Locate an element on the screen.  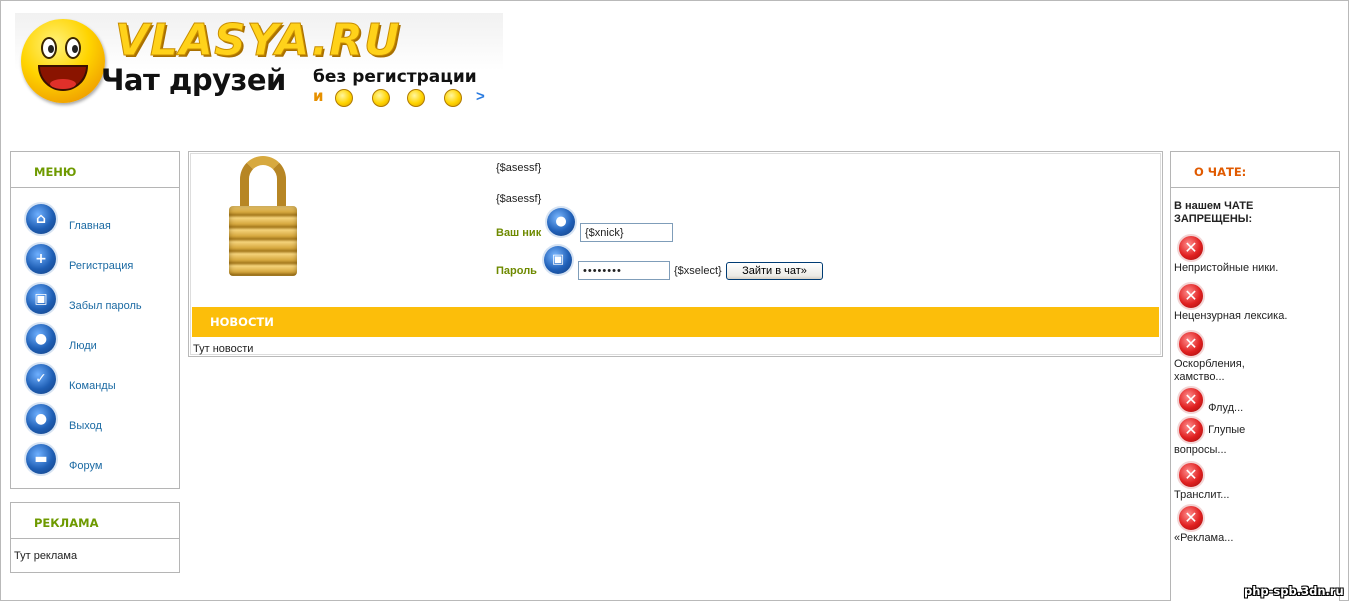
menu-link-commands: Команды is located at coordinates (92, 389).